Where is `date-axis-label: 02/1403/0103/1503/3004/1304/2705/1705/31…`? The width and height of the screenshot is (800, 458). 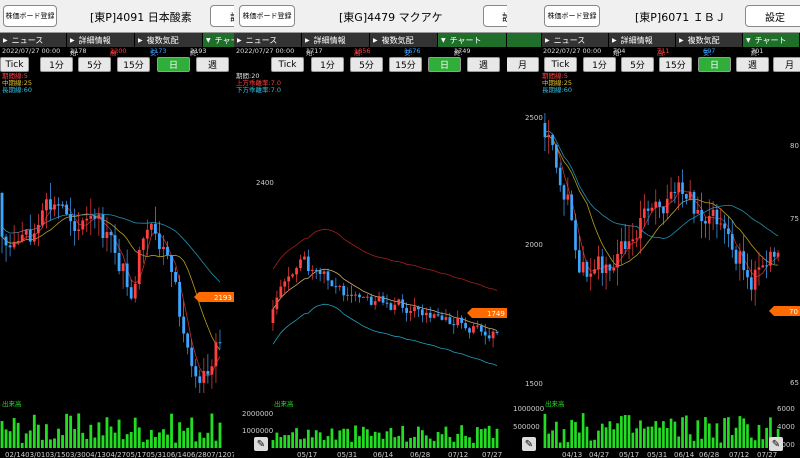 date-axis-label: 02/1403/0103/1503/3004/1304/2705/1705/31… is located at coordinates (119, 454).